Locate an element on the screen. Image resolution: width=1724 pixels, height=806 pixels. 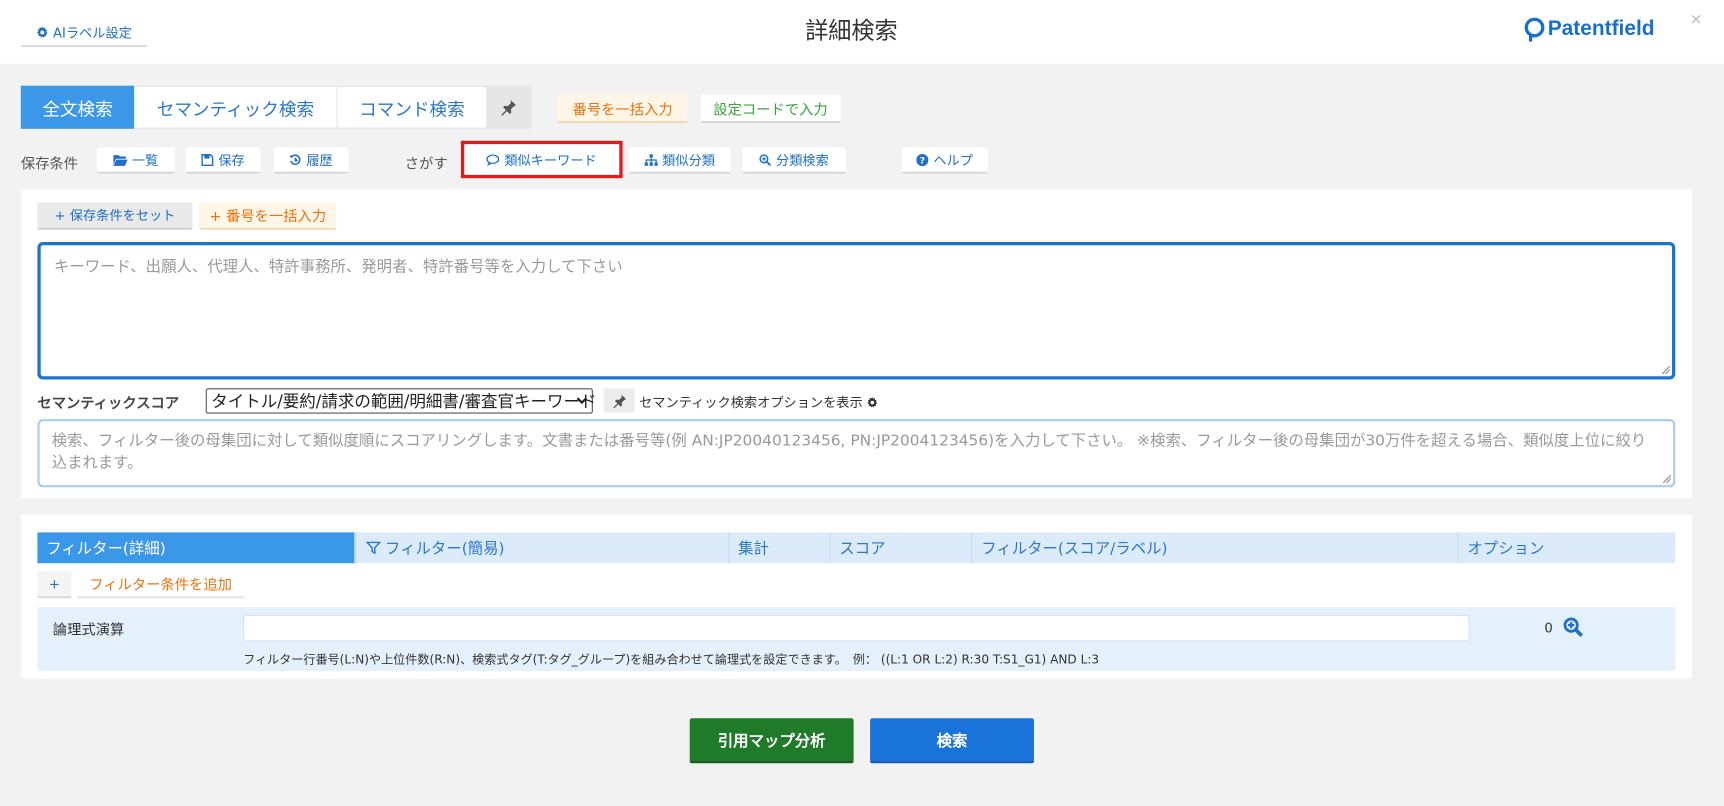
folder-open-icon is located at coordinates (120, 159).